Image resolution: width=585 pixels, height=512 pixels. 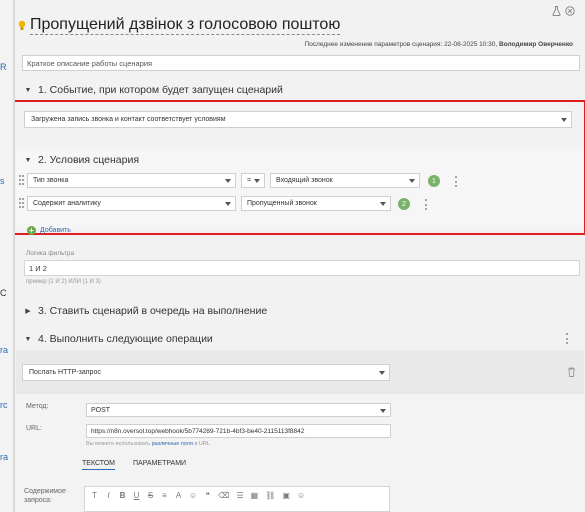 I want to click on close-icon, so click(x=570, y=11).